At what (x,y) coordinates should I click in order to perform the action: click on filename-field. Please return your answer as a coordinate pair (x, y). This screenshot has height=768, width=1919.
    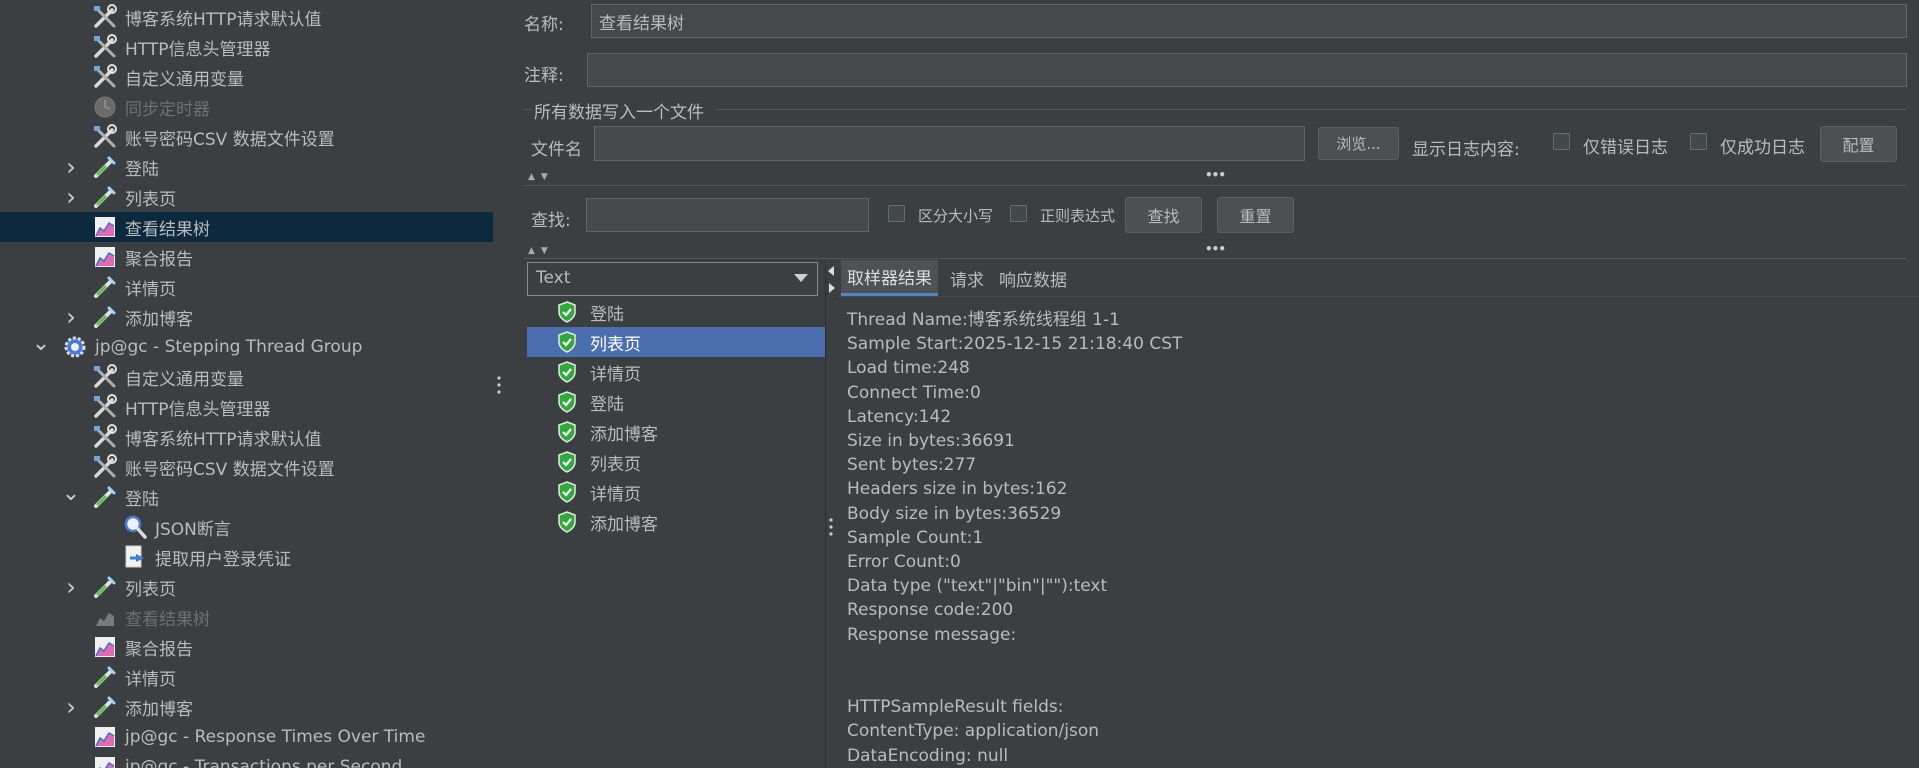
    Looking at the image, I should click on (949, 143).